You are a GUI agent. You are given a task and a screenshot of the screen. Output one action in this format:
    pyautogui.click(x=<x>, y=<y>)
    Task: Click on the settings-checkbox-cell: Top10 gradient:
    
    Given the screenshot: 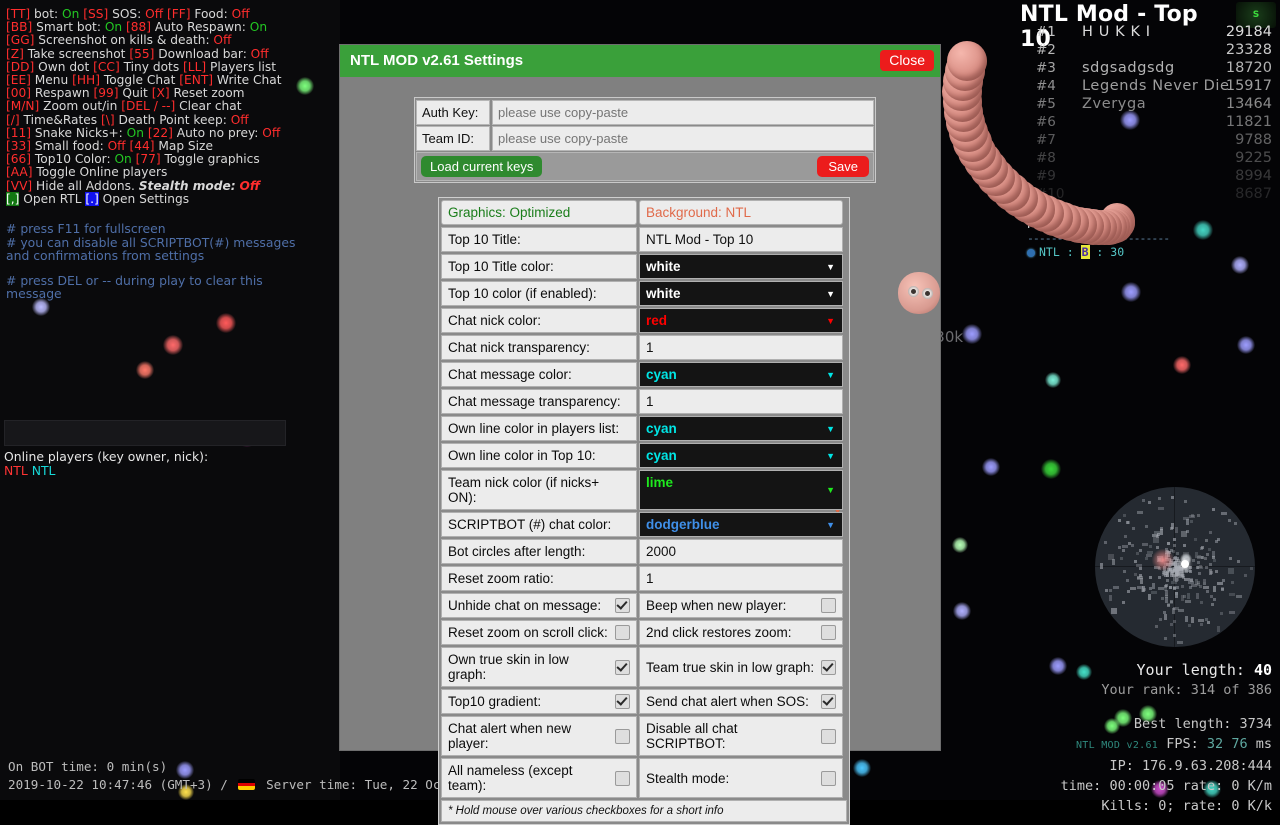 What is the action you would take?
    pyautogui.click(x=539, y=701)
    